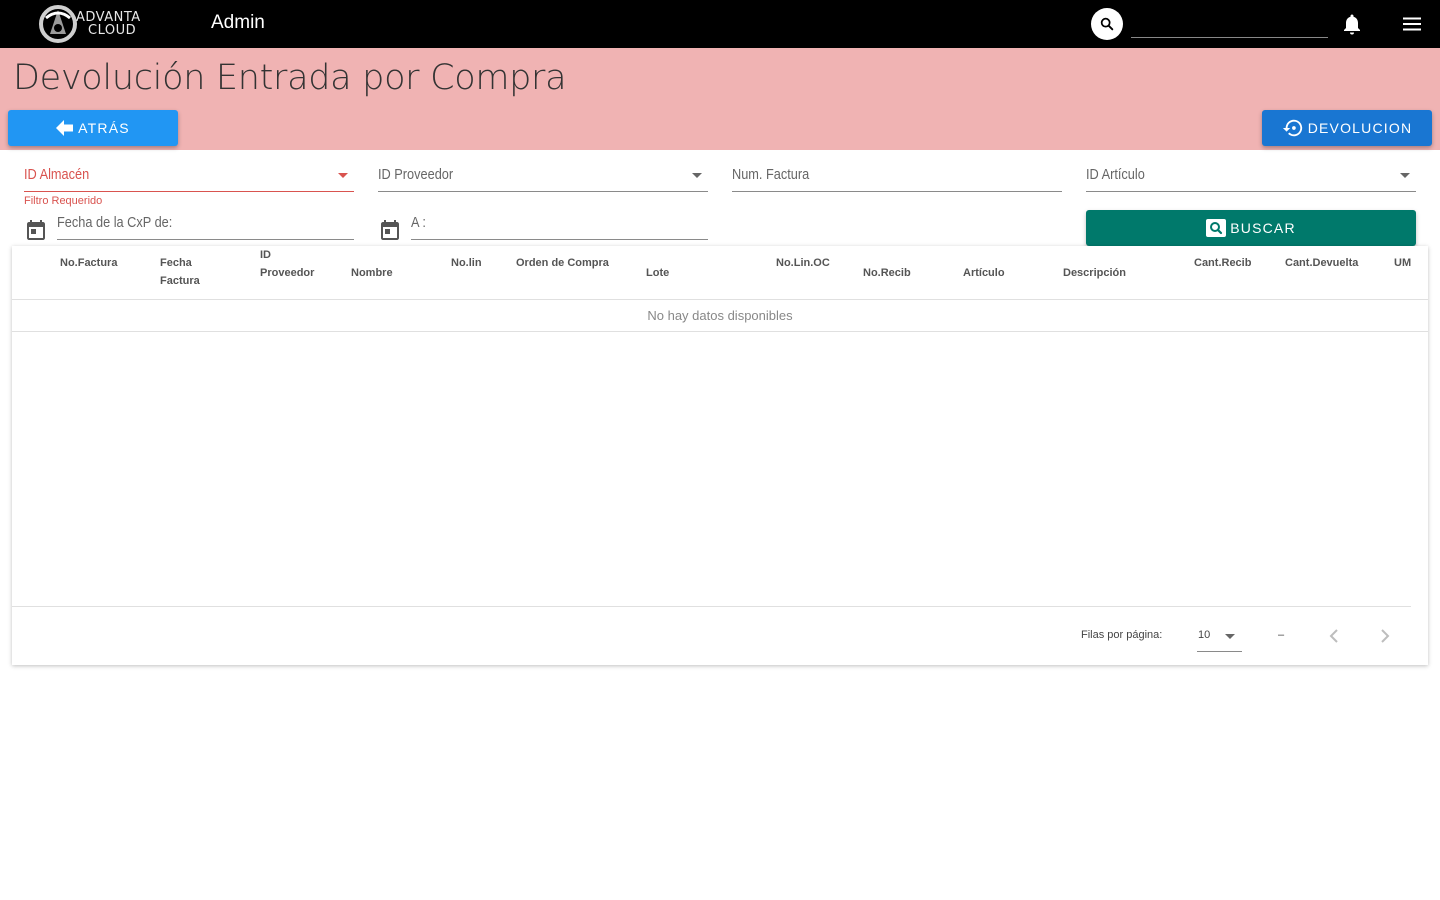  Describe the element at coordinates (720, 316) in the screenshot. I see `empty-state-row: No hay datos disponibles` at that location.